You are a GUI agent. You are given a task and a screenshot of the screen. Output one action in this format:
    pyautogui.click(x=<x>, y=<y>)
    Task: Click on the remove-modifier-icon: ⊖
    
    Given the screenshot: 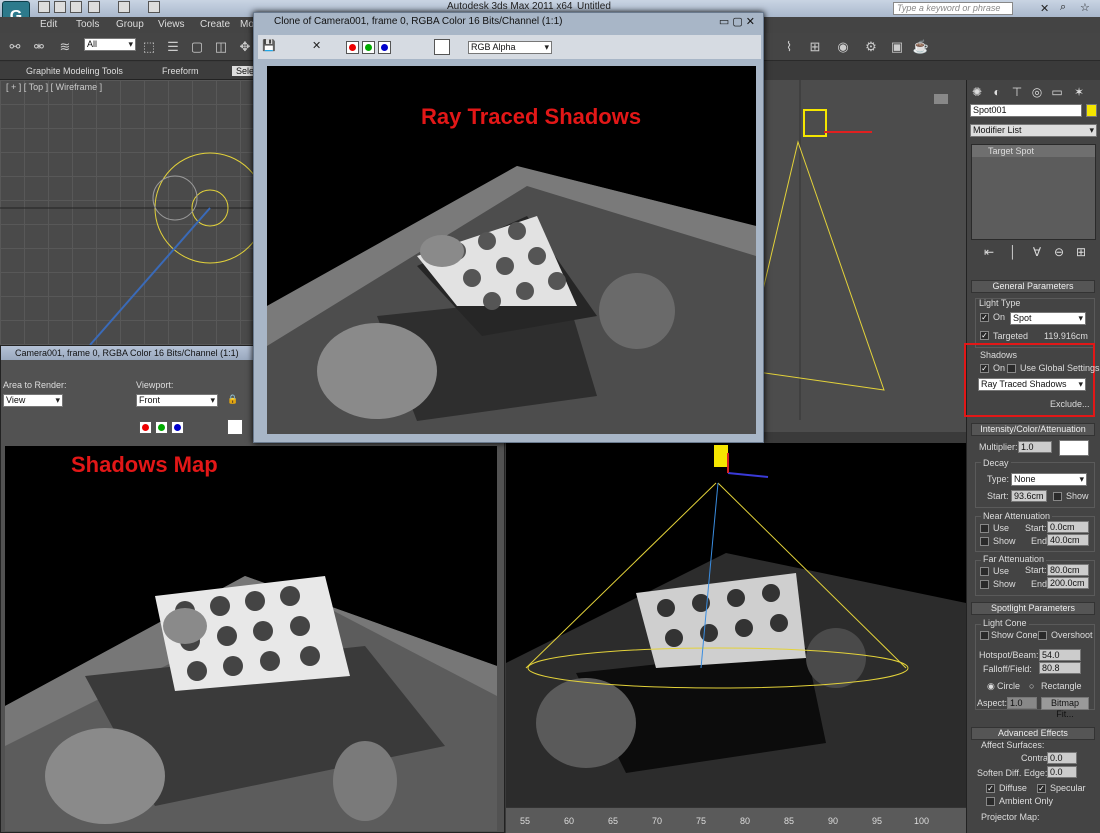 What is the action you would take?
    pyautogui.click(x=1059, y=252)
    